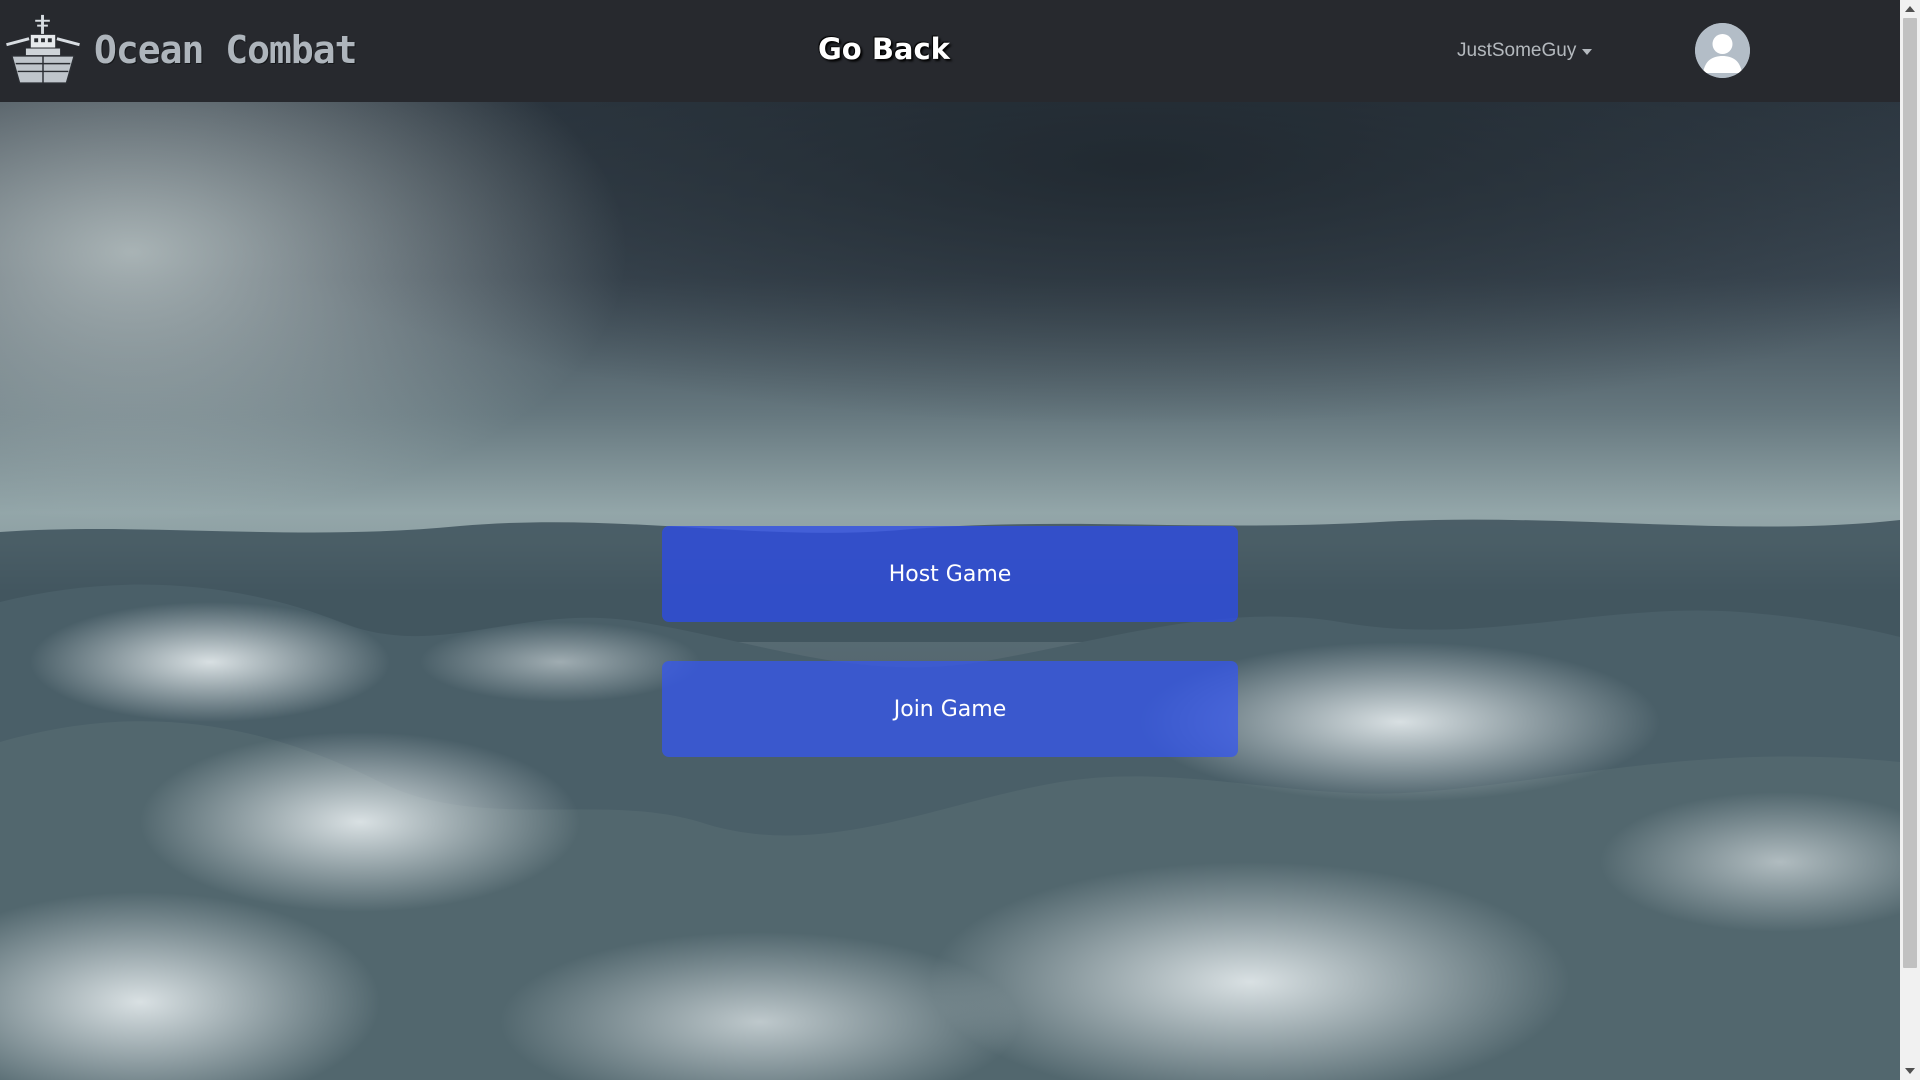 The height and width of the screenshot is (1080, 1920). Describe the element at coordinates (1910, 493) in the screenshot. I see `scrollbar-thumb` at that location.